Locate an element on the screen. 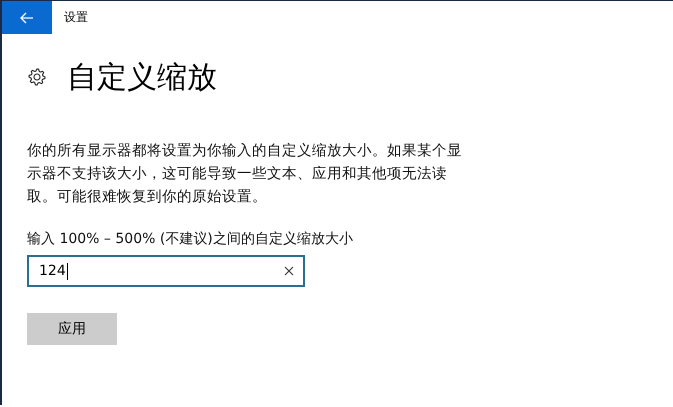 The height and width of the screenshot is (407, 673). gear-icon is located at coordinates (37, 77).